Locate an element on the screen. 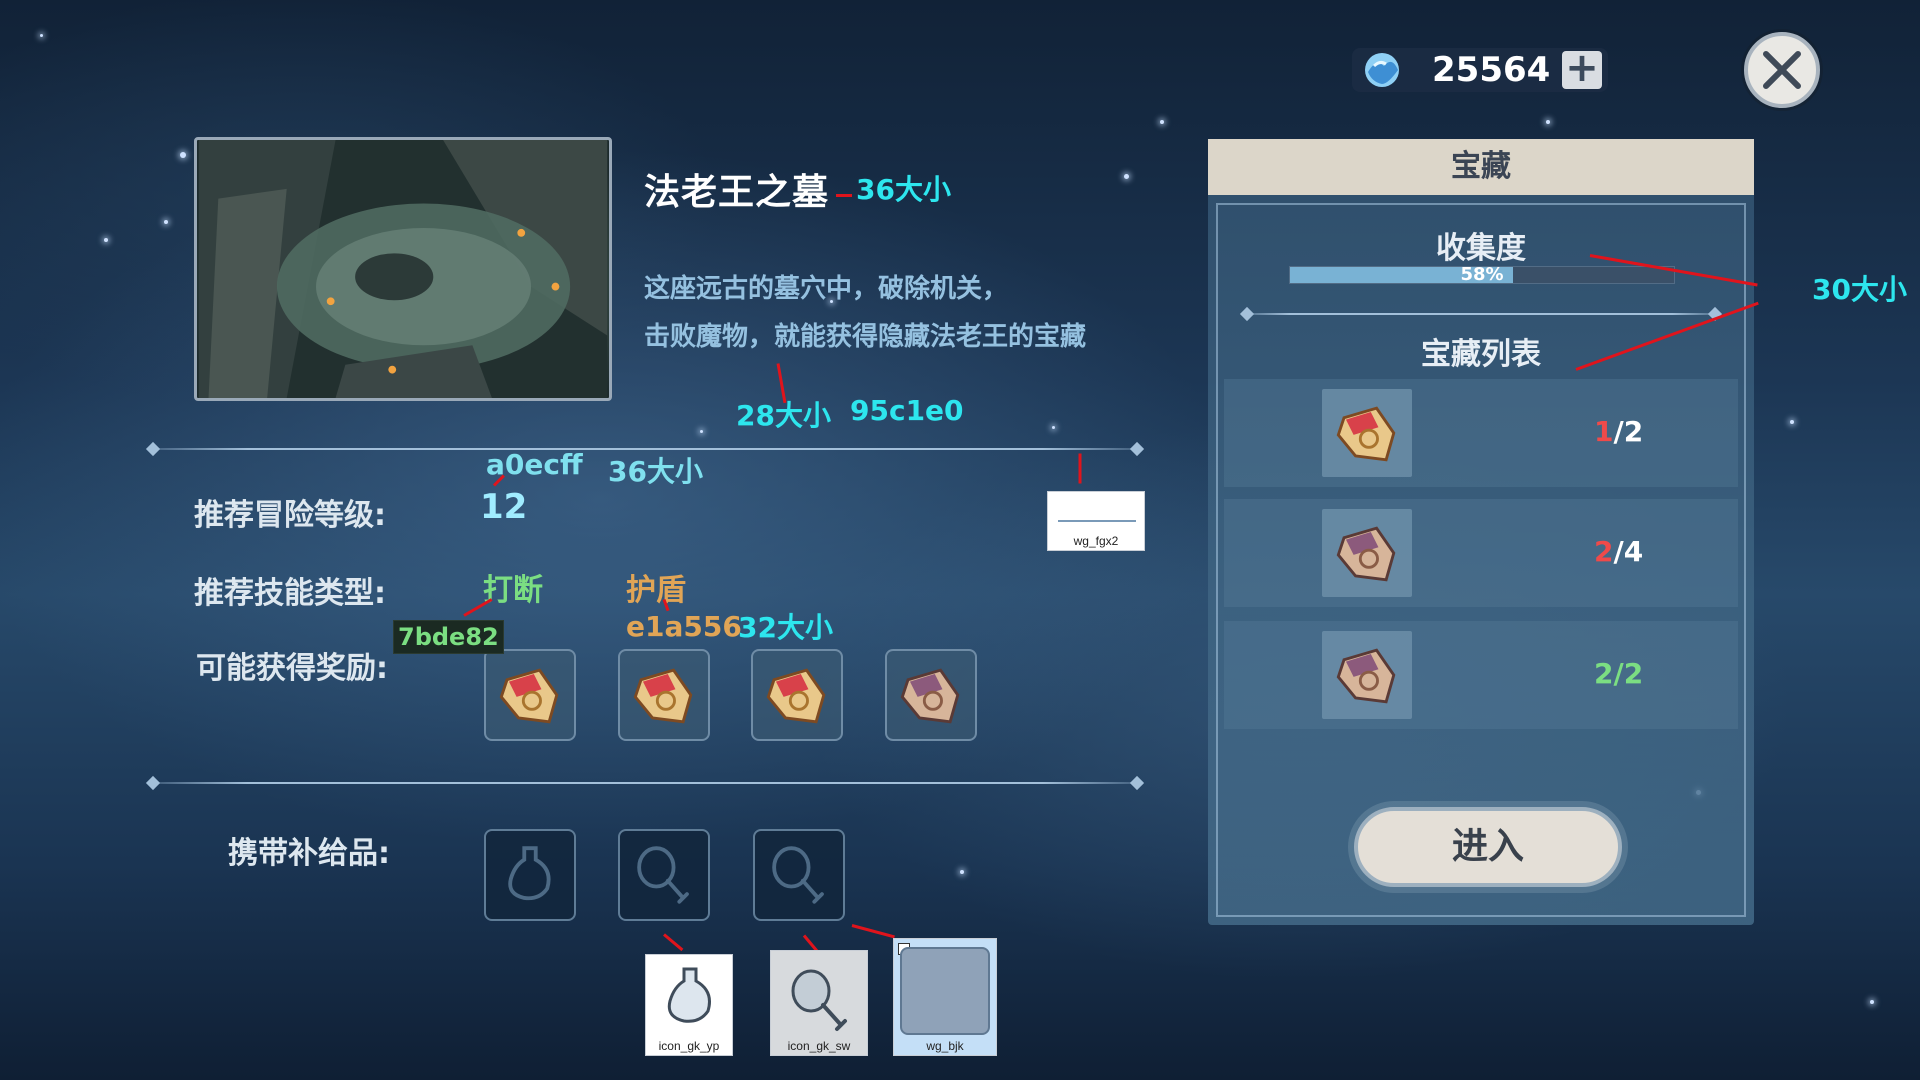  skill-type-shield: 护盾 is located at coordinates (656, 590).